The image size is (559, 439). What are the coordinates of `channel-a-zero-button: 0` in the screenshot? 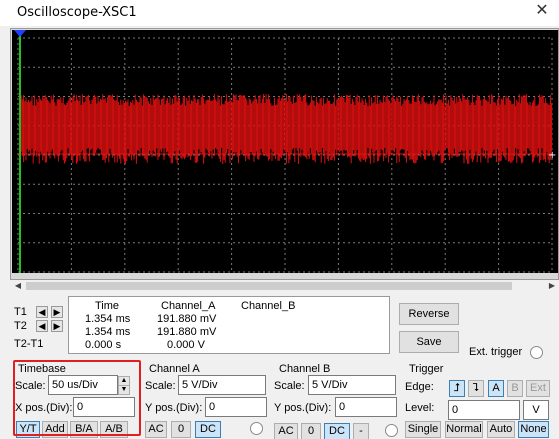 It's located at (181, 429).